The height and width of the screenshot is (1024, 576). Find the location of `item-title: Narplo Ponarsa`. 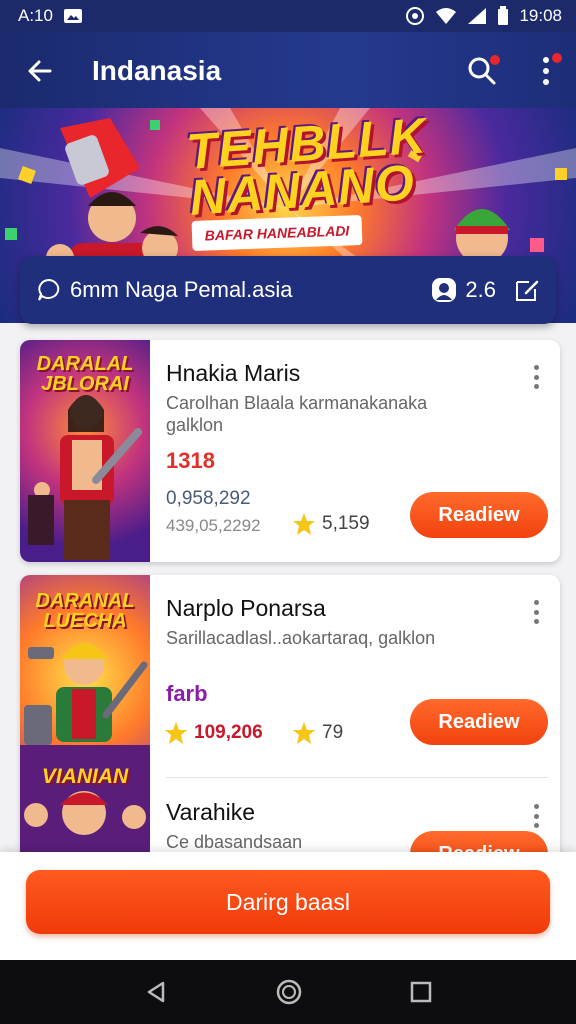

item-title: Narplo Ponarsa is located at coordinates (246, 608).